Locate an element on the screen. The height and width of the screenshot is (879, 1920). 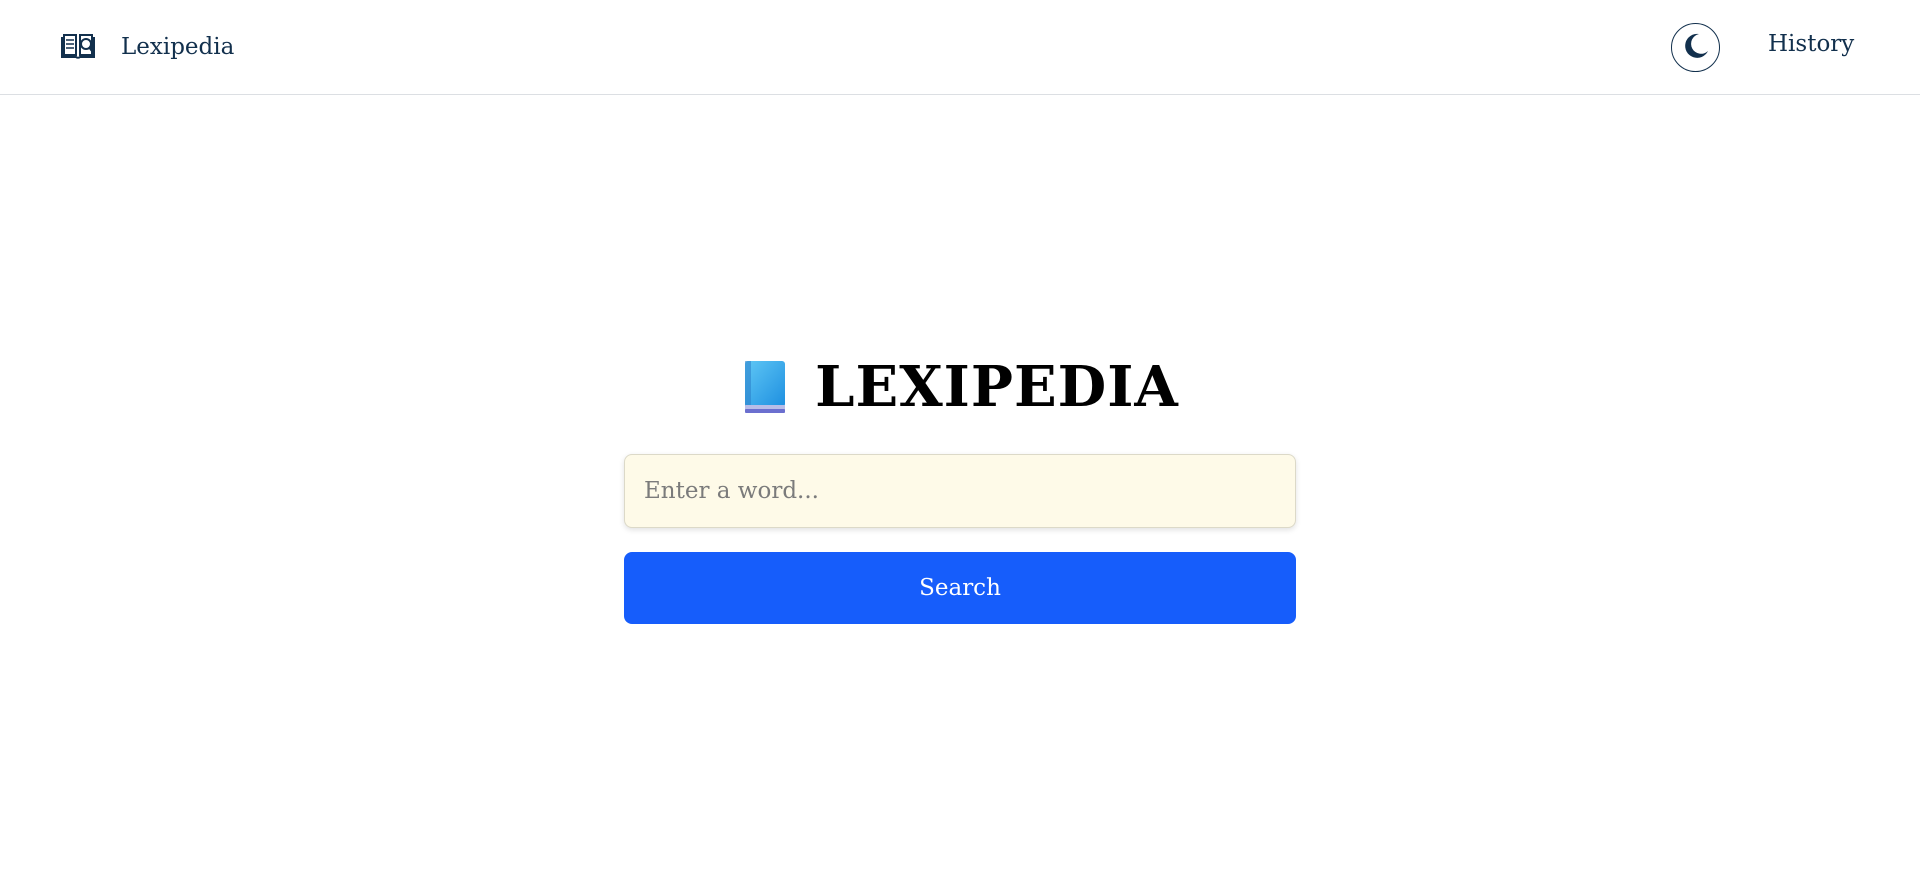
brand-link: Lexipedia is located at coordinates (147, 47).